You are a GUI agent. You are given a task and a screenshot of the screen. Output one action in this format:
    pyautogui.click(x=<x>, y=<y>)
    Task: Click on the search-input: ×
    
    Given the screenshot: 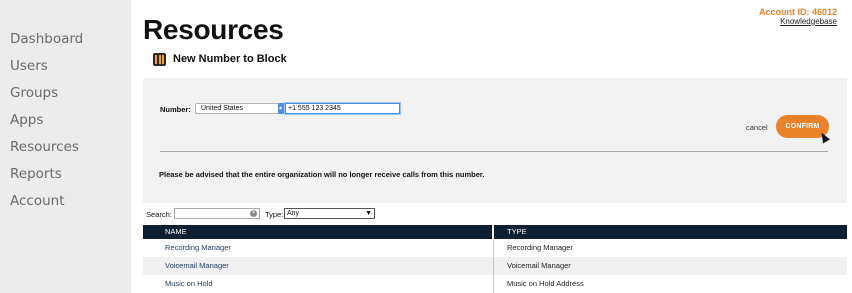 What is the action you would take?
    pyautogui.click(x=217, y=213)
    